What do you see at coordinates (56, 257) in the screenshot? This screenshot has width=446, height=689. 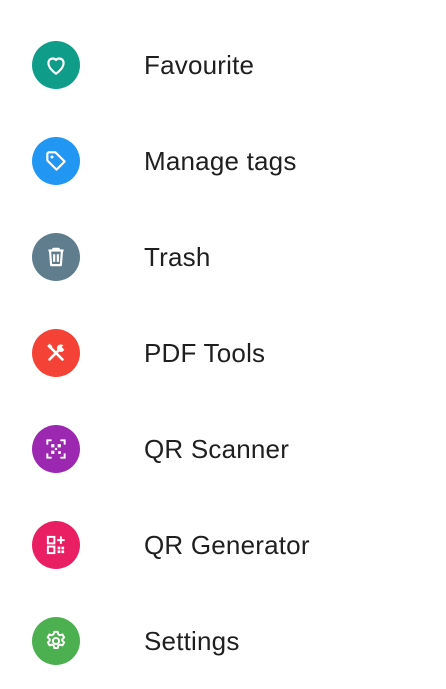 I see `trash-icon` at bounding box center [56, 257].